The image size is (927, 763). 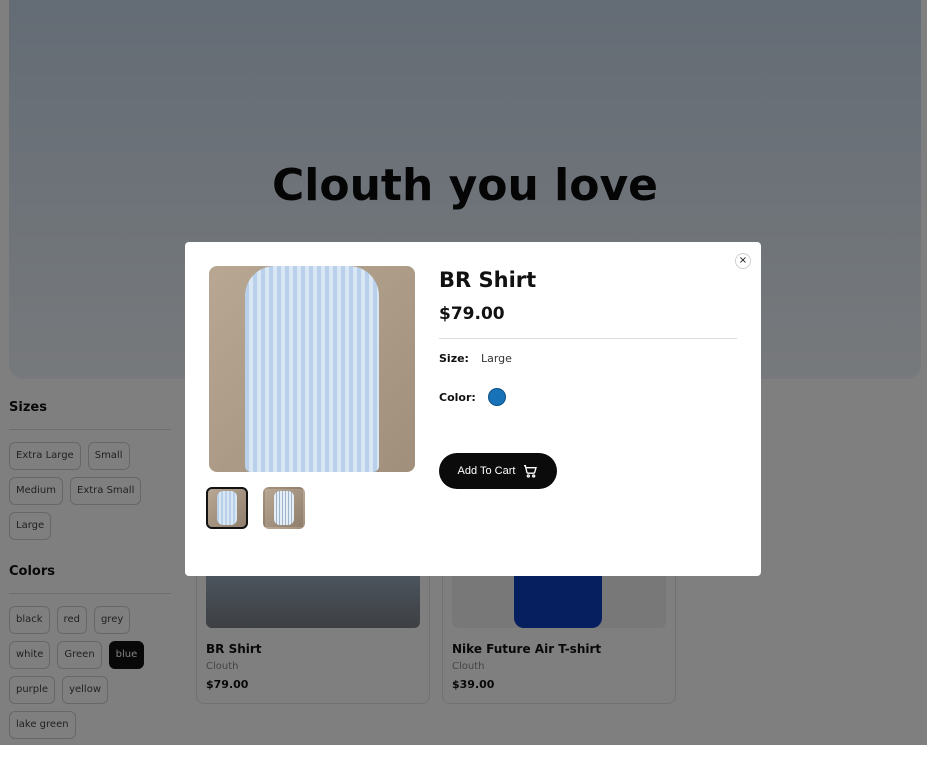 I want to click on modal-product-price: $79.00, so click(x=472, y=314).